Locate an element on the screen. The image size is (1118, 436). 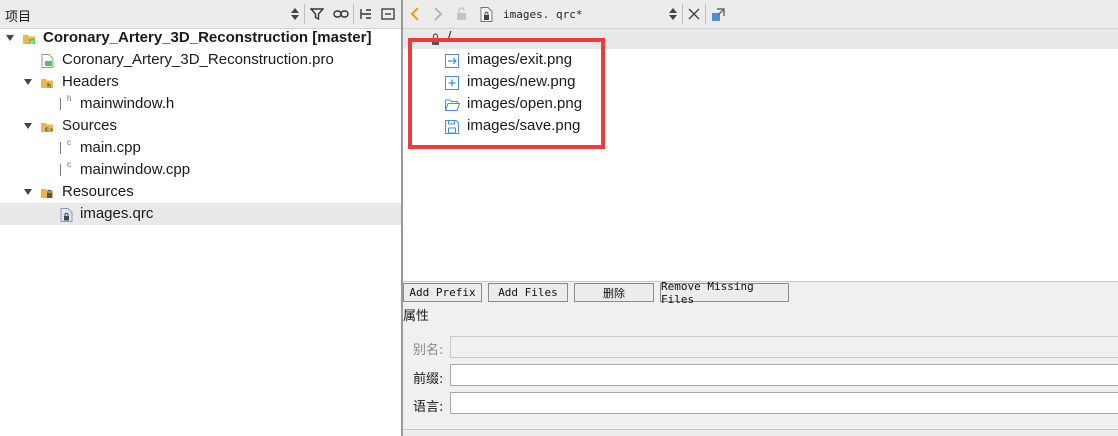
prefix-field-label: 前缀: is located at coordinates (428, 379).